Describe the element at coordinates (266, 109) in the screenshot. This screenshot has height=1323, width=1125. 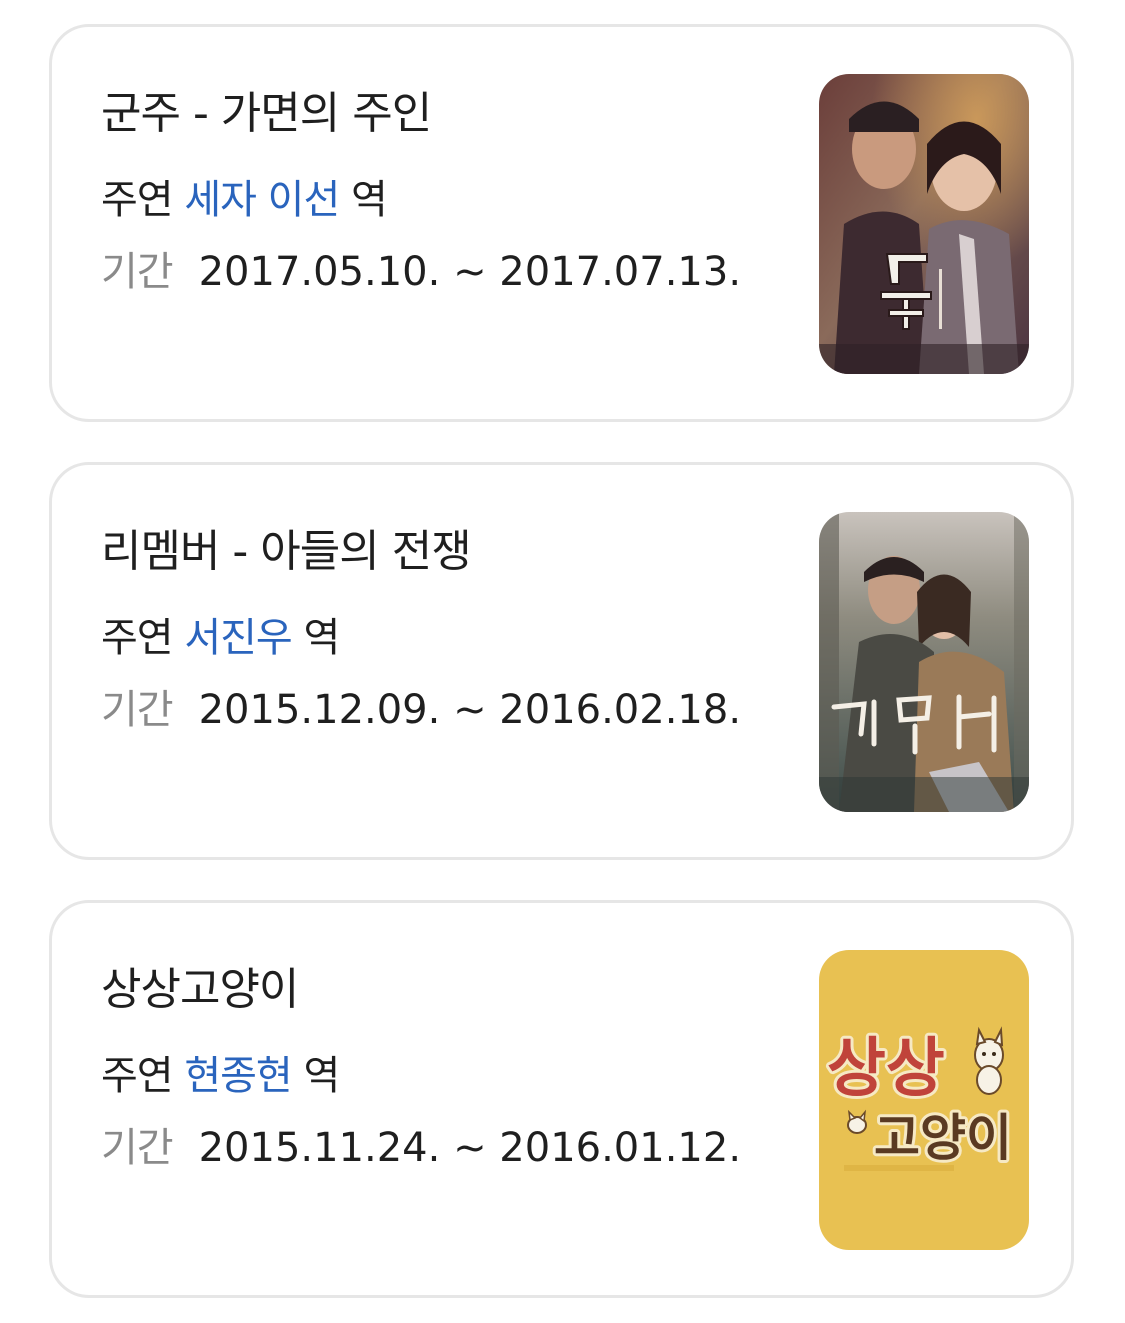
I see `drama-title: 군주 - 가면의 주인` at that location.